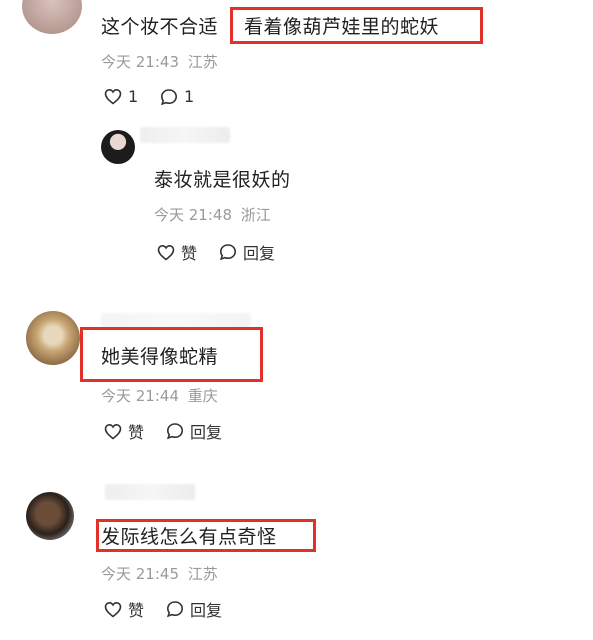 The image size is (593, 640). I want to click on comment-meta: 今天 21:44 重庆, so click(159, 395).